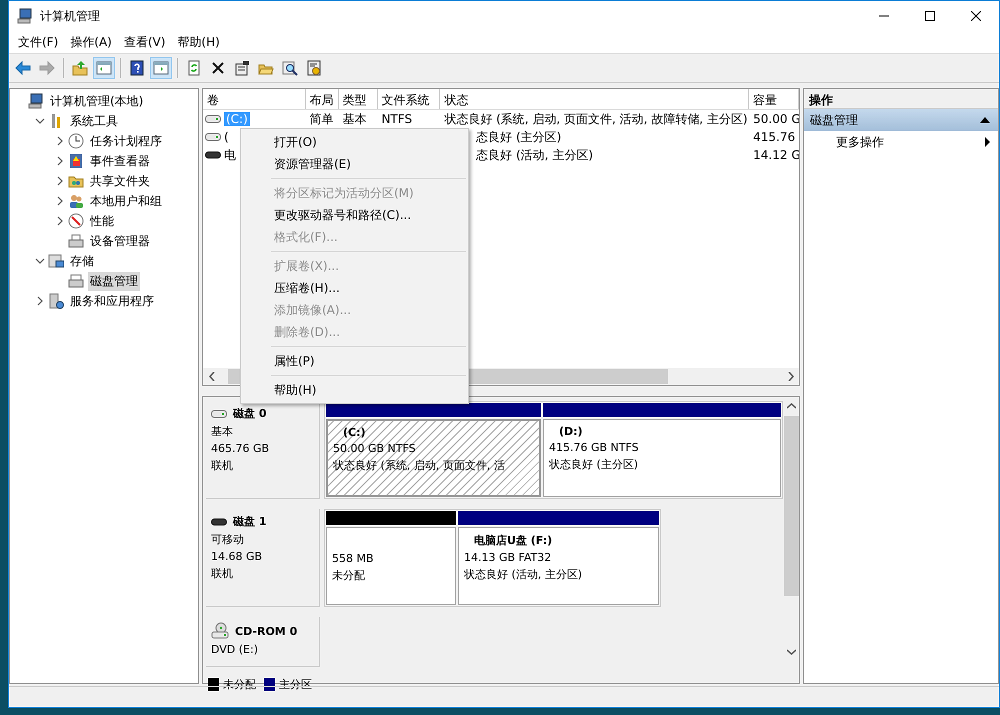 The width and height of the screenshot is (1000, 715). I want to click on context-menu-item: 属性(P), so click(354, 361).